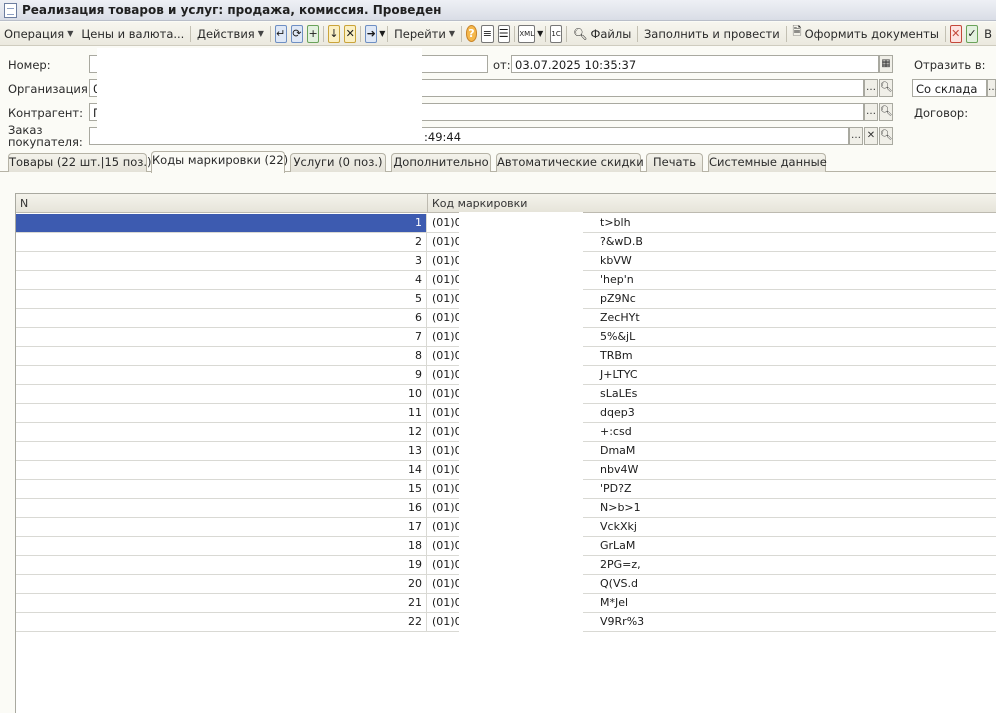  What do you see at coordinates (556, 33) in the screenshot?
I see `edo-icon: 1С` at bounding box center [556, 33].